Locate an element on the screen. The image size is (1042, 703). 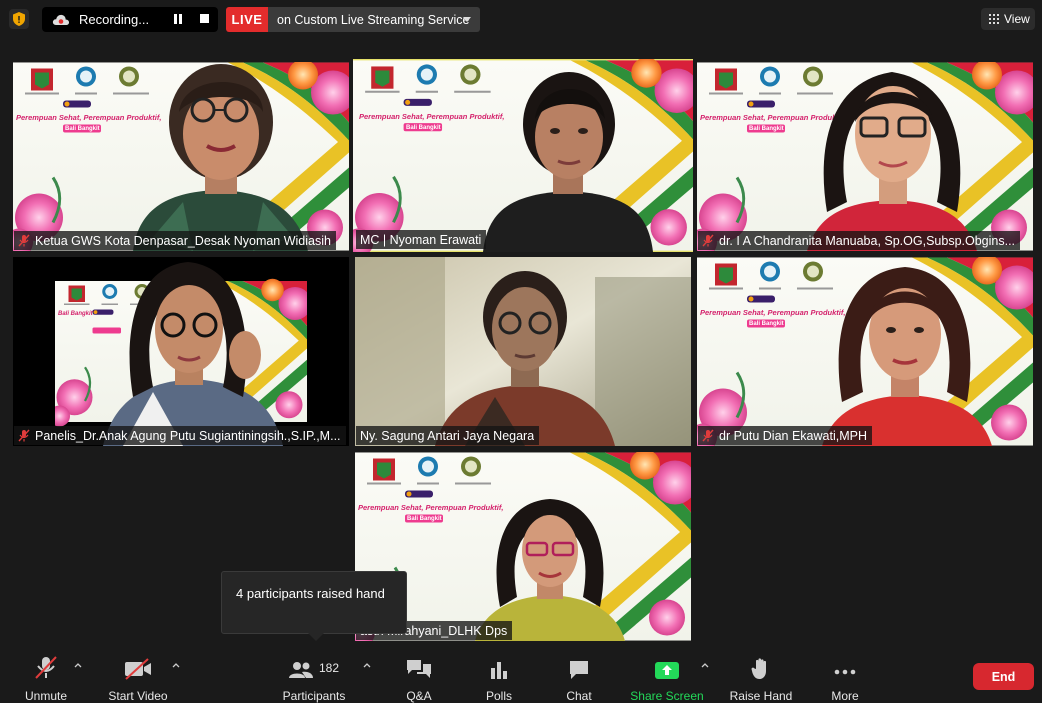
cloud-recording-icon is located at coordinates (61, 19).